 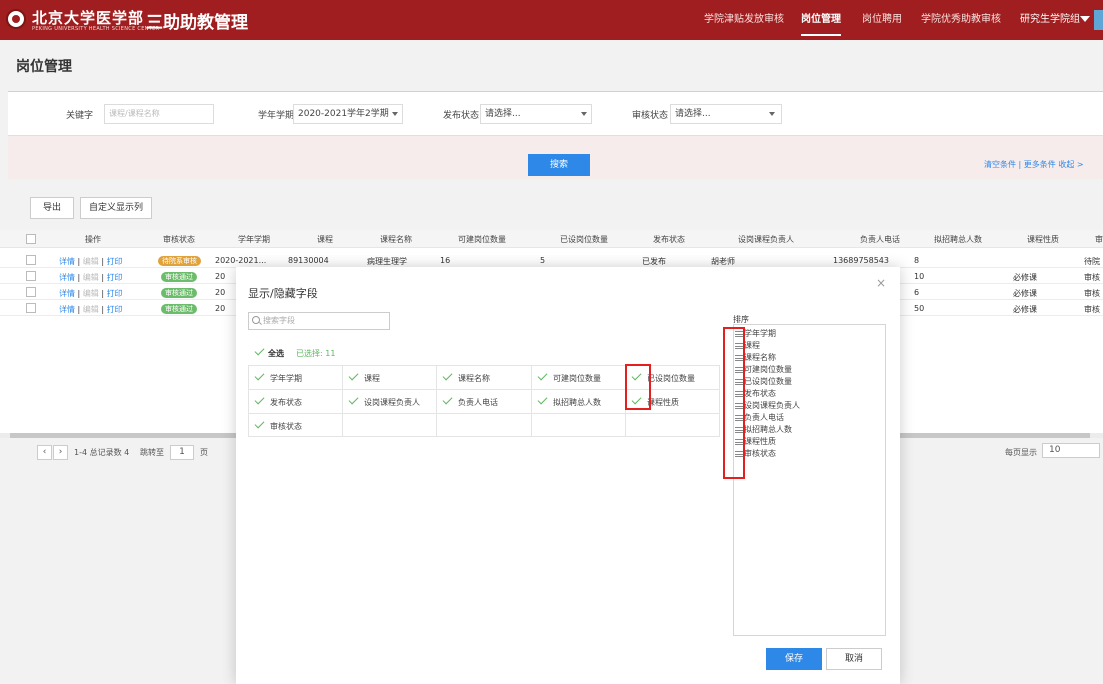 What do you see at coordinates (671, 378) in the screenshot?
I see `field-option: 已设岗位数量` at bounding box center [671, 378].